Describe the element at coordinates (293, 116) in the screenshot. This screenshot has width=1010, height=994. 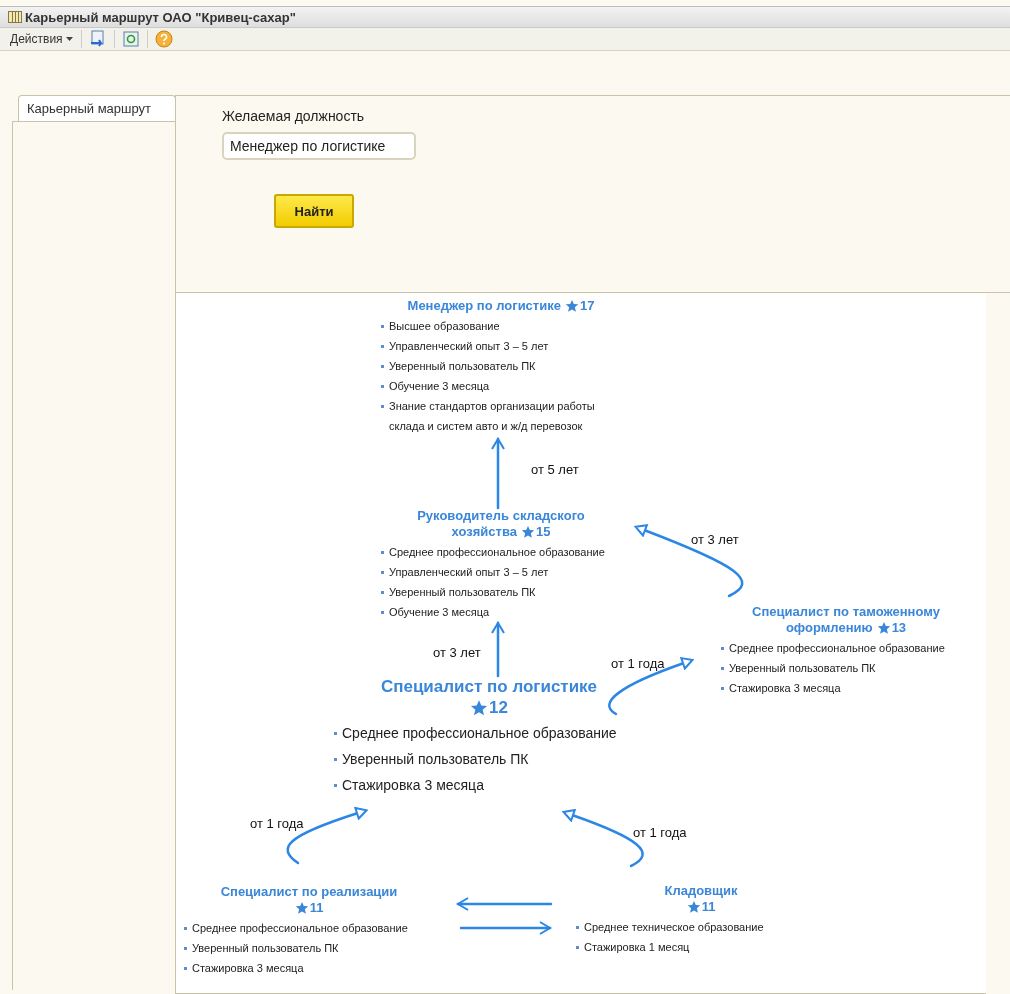
I see `field-label: Желаемая должность` at that location.